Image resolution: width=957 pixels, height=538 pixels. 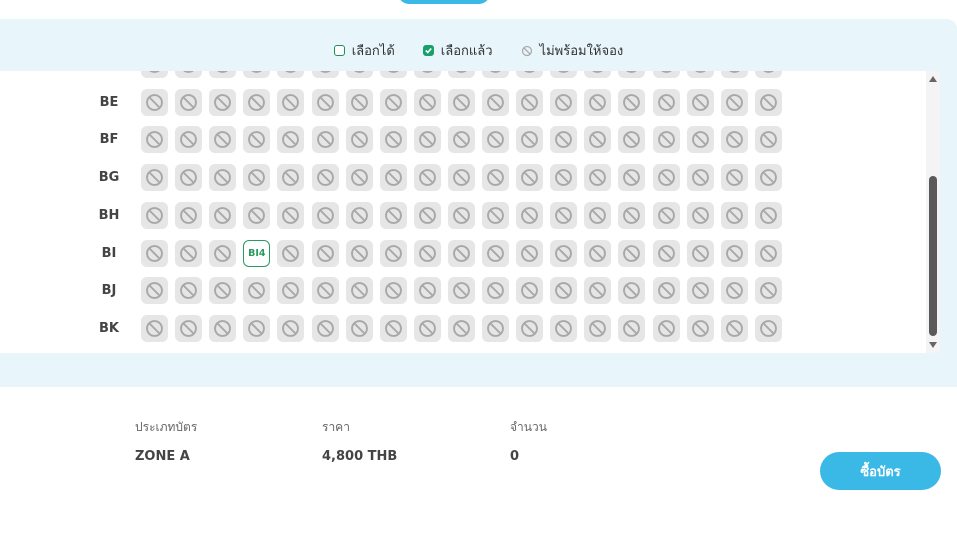 I want to click on unavailable-icon, so click(x=527, y=51).